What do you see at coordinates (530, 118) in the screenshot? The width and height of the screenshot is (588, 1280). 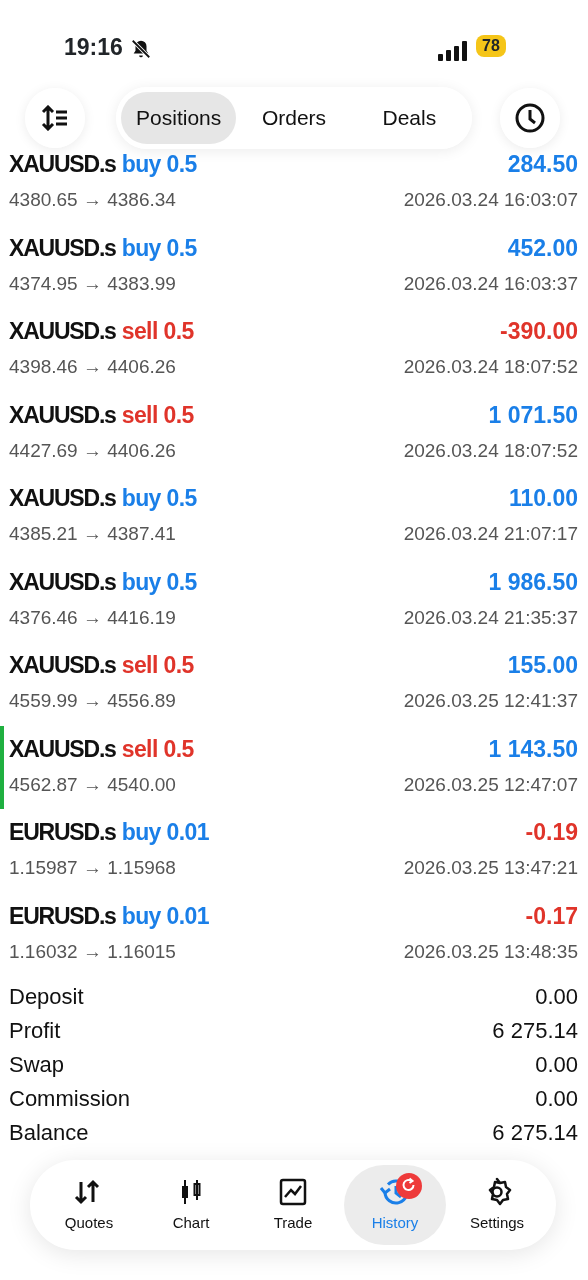 I see `clock-icon` at bounding box center [530, 118].